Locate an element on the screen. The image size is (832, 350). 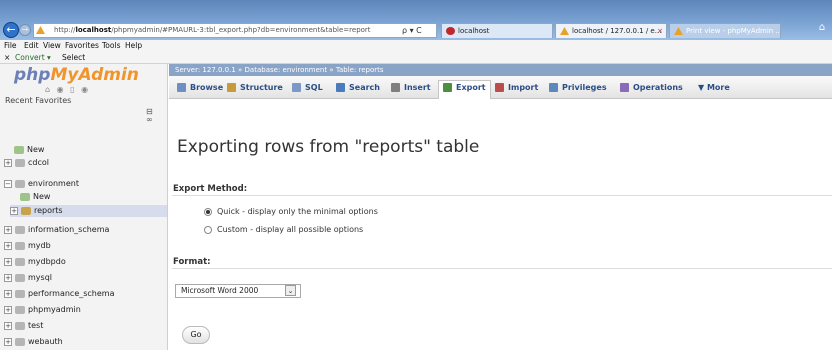
export-icon is located at coordinates (447, 87).